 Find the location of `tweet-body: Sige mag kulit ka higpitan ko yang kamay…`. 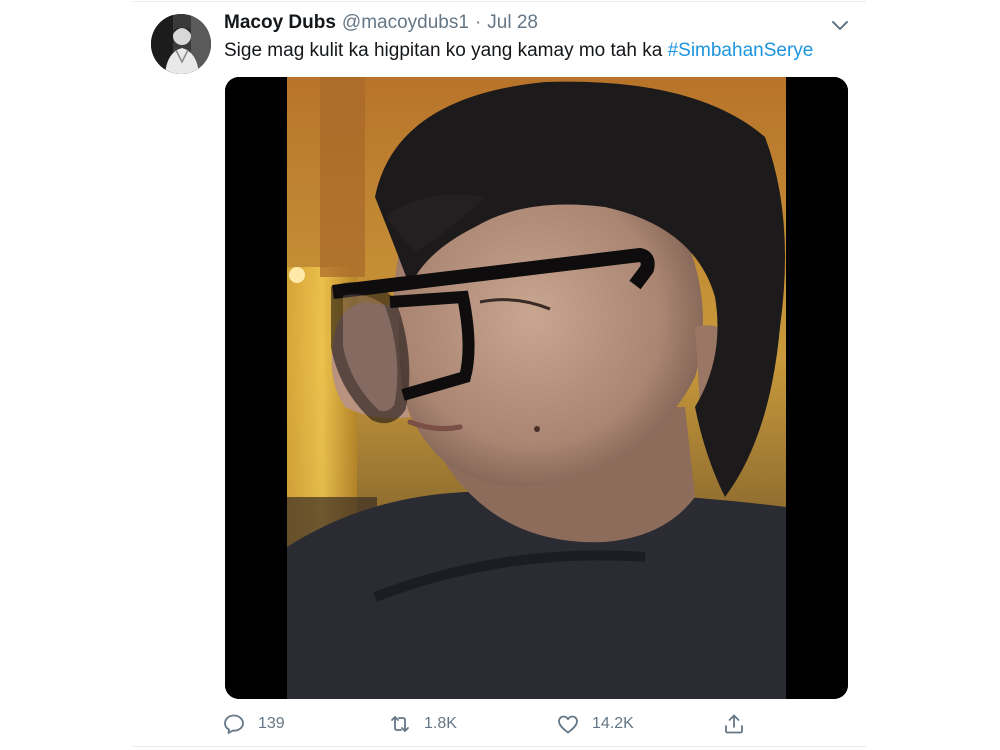

tweet-body: Sige mag kulit ka higpitan ko yang kamay… is located at coordinates (443, 50).